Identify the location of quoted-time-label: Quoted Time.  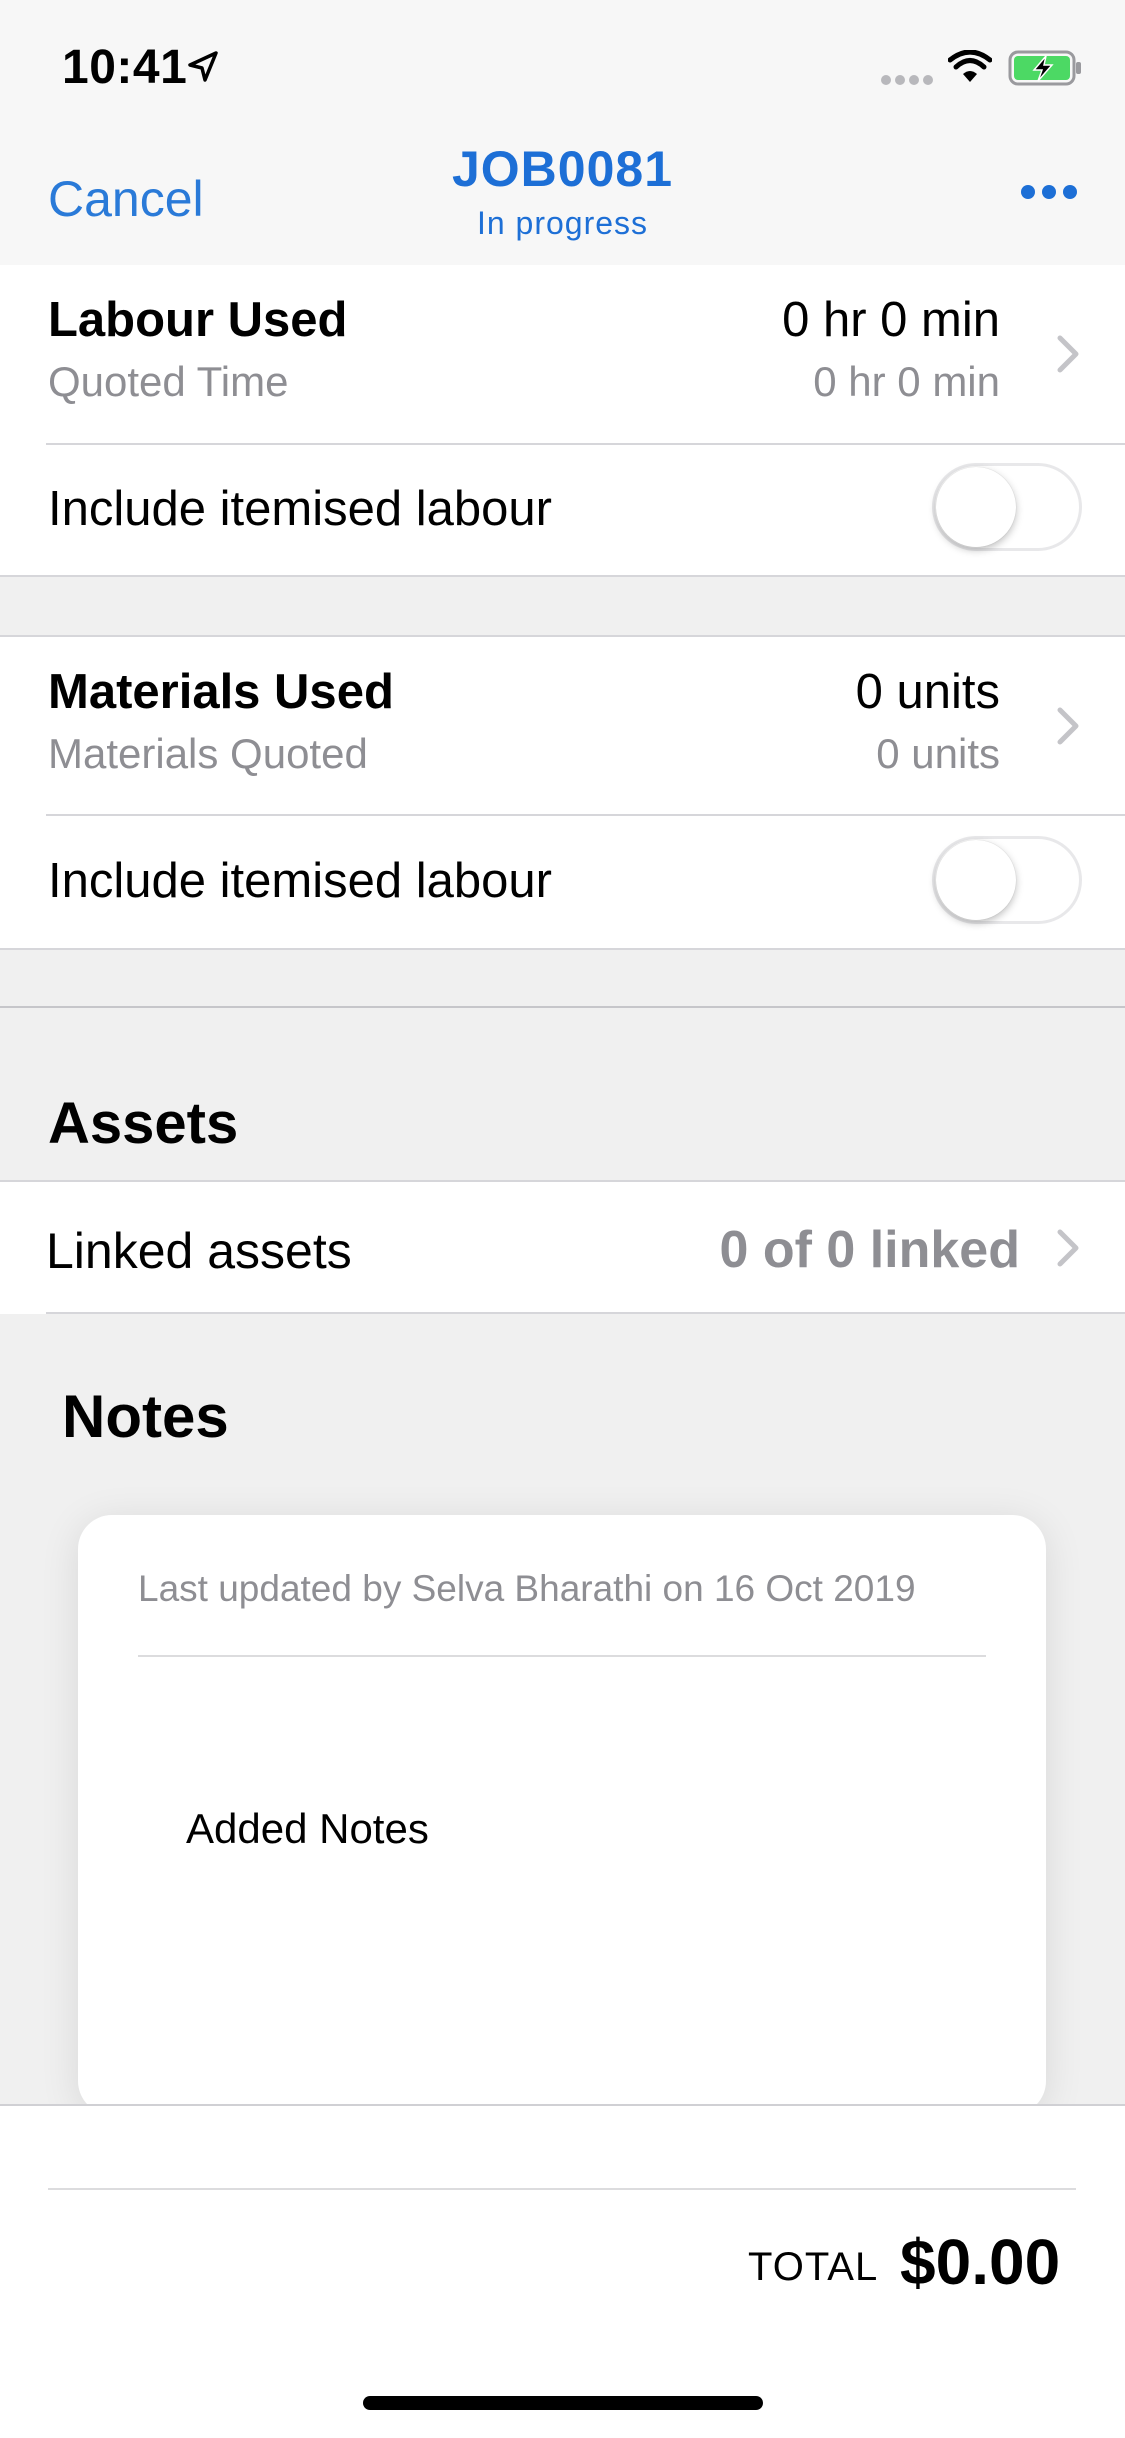
(168, 381).